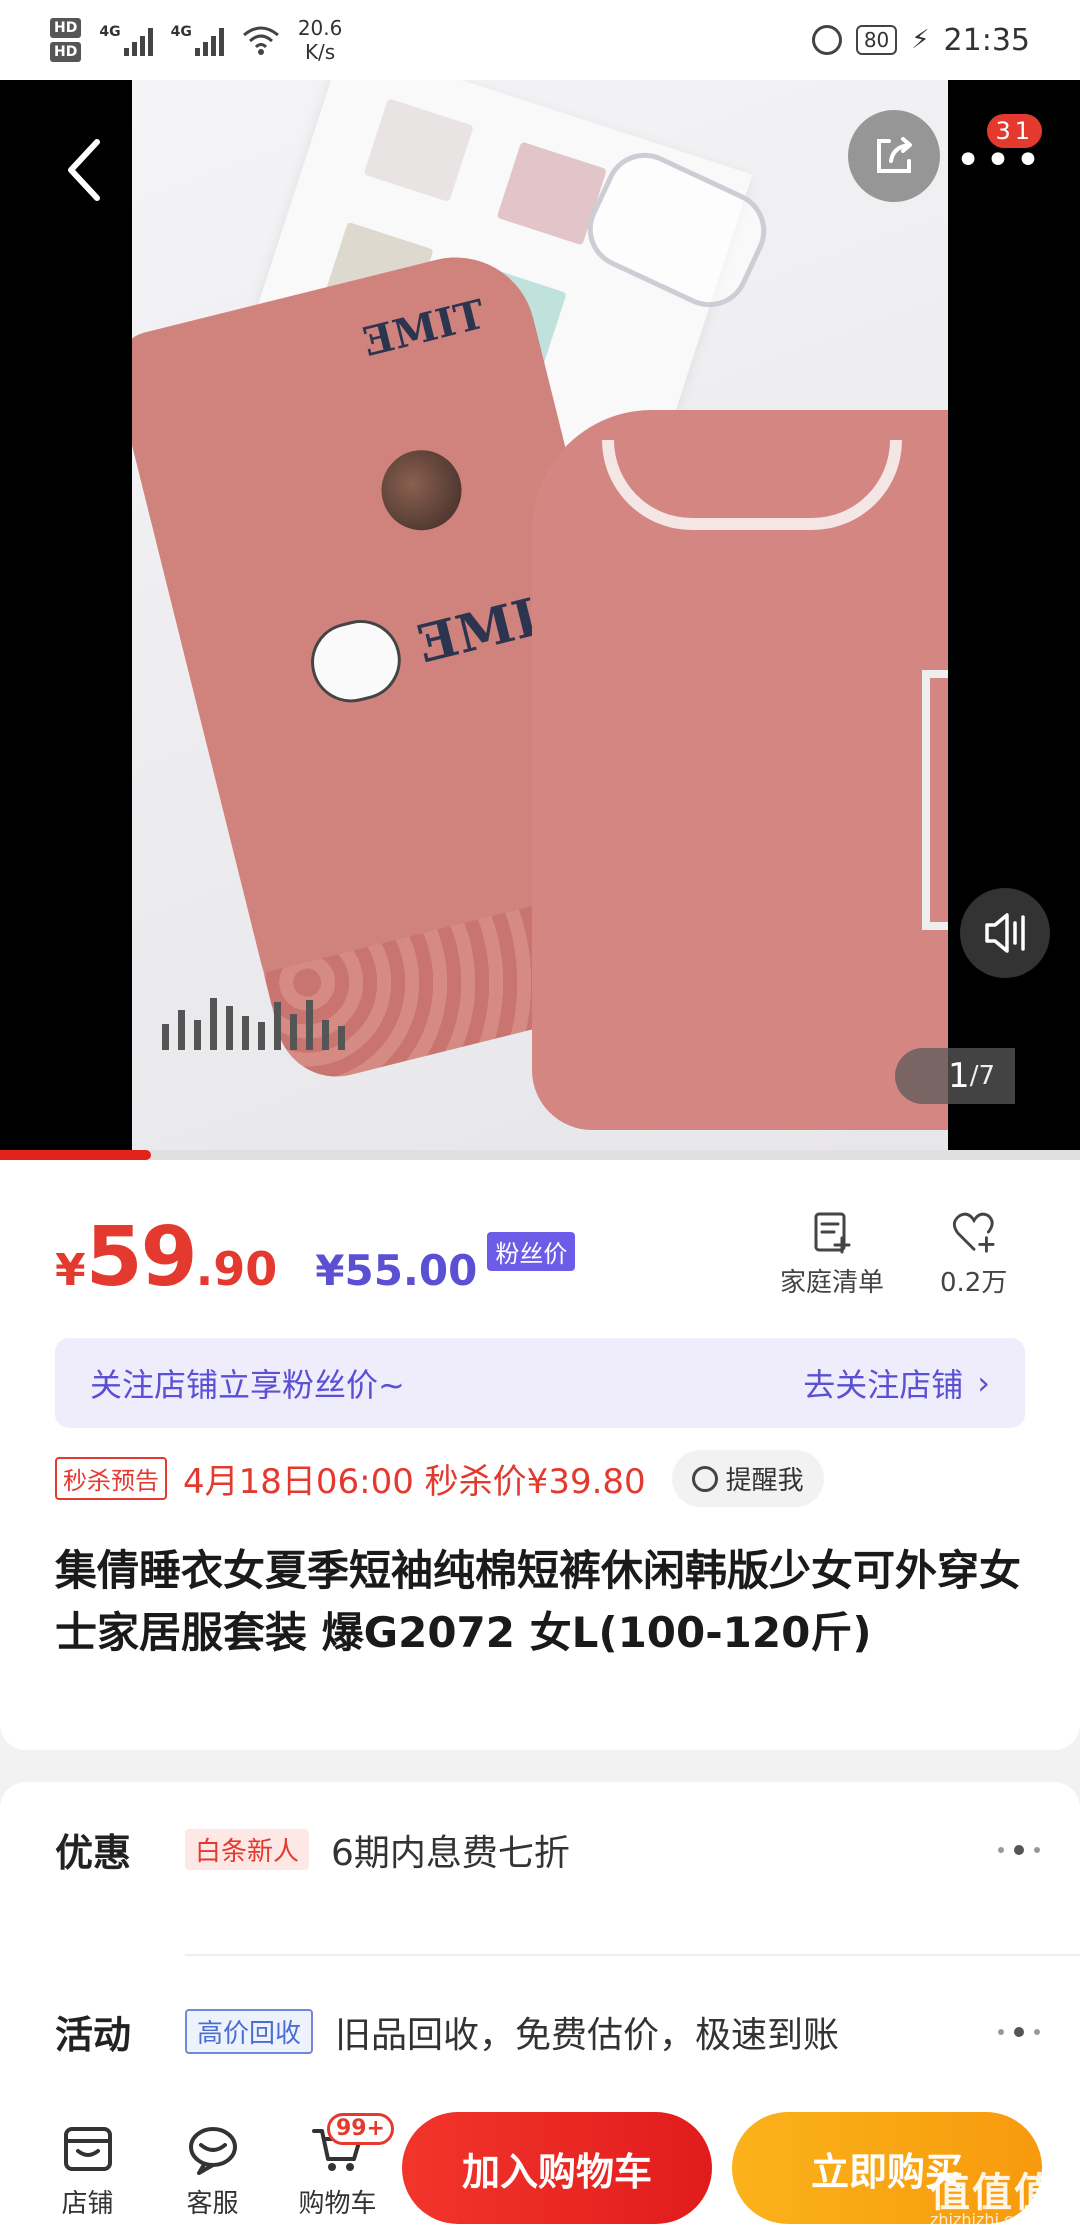 The image size is (1080, 2240). What do you see at coordinates (236, 1269) in the screenshot?
I see `price-decimal: .90` at bounding box center [236, 1269].